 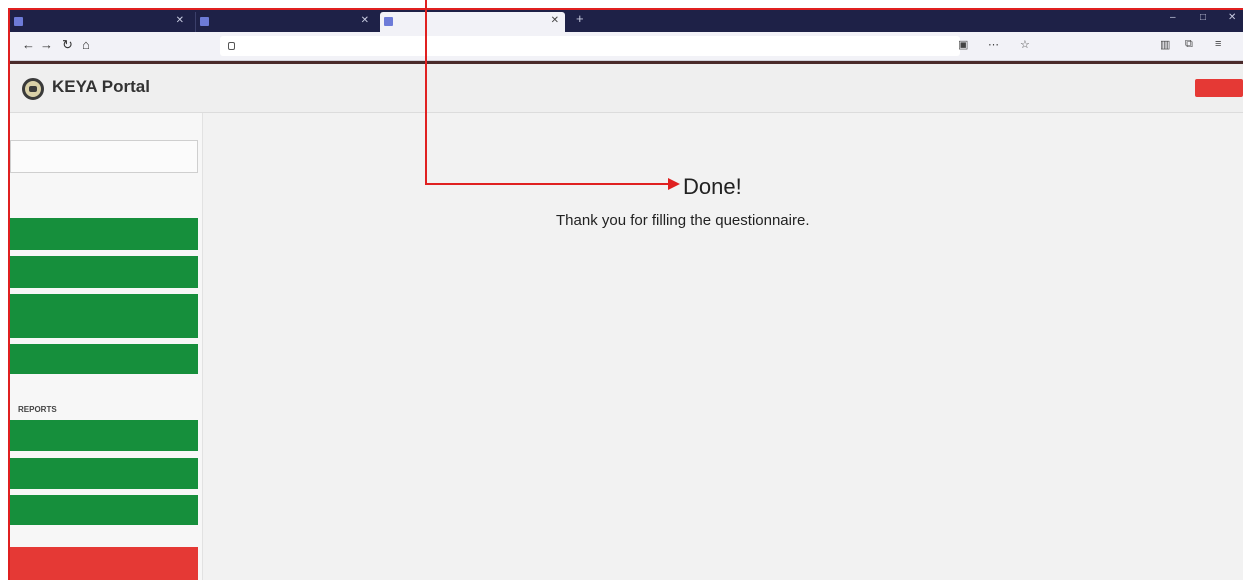 What do you see at coordinates (33, 89) in the screenshot?
I see `logo-icon` at bounding box center [33, 89].